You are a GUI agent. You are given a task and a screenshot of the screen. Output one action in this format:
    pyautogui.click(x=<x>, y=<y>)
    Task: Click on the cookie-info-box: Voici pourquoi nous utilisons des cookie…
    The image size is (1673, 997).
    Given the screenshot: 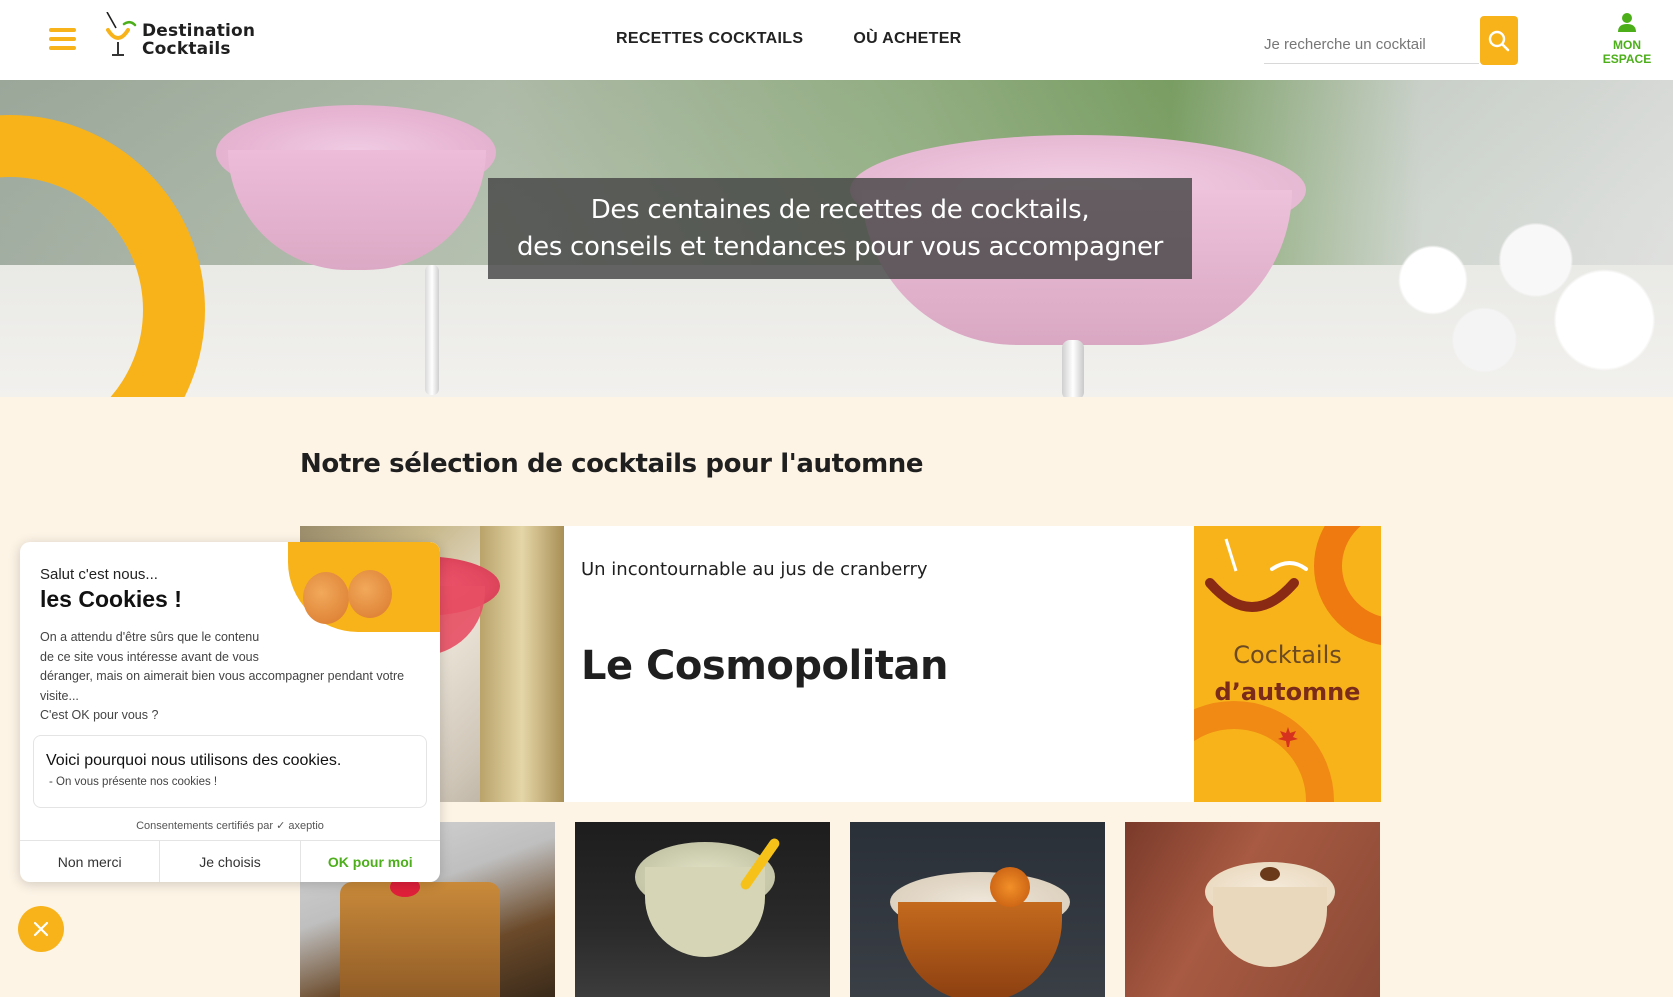 What is the action you would take?
    pyautogui.click(x=230, y=771)
    